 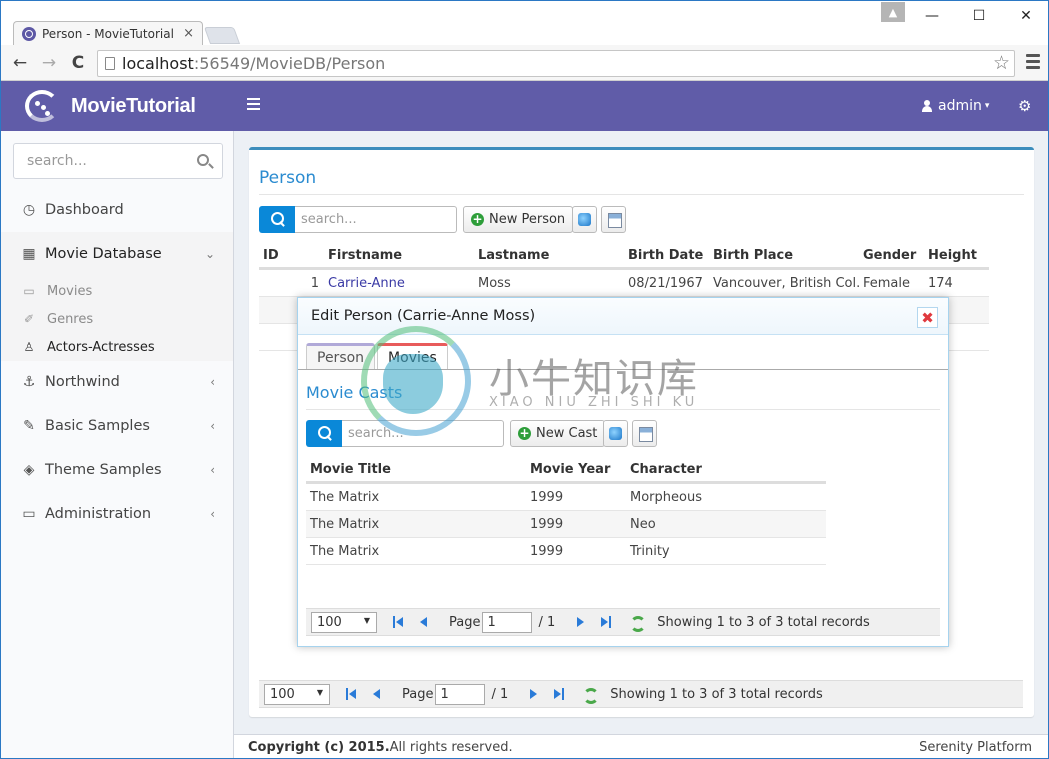 I want to click on back-arrow-icon: ←, so click(x=20, y=63).